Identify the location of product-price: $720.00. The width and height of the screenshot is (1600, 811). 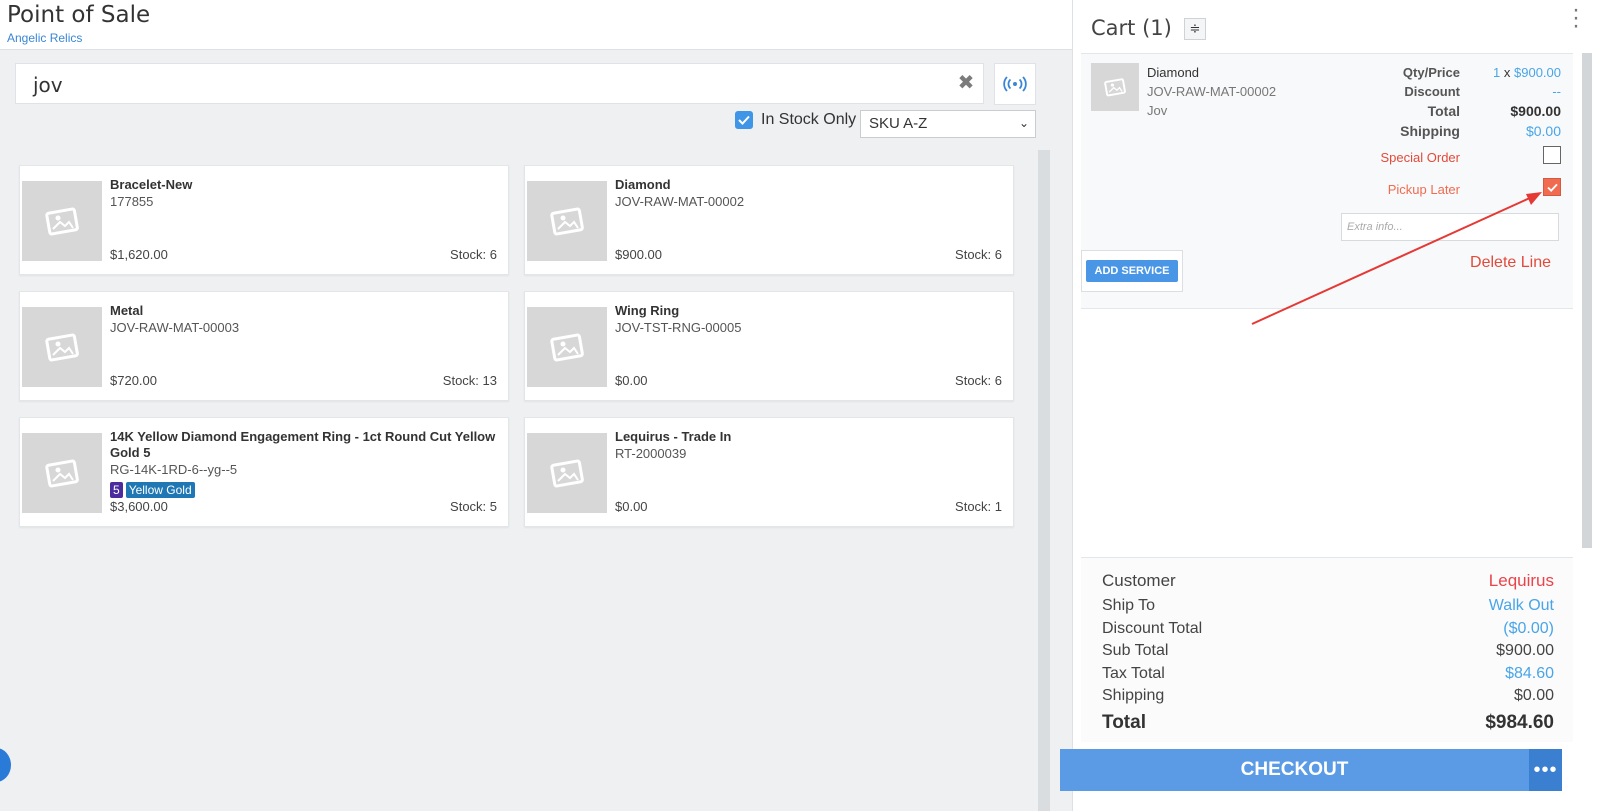
(133, 380).